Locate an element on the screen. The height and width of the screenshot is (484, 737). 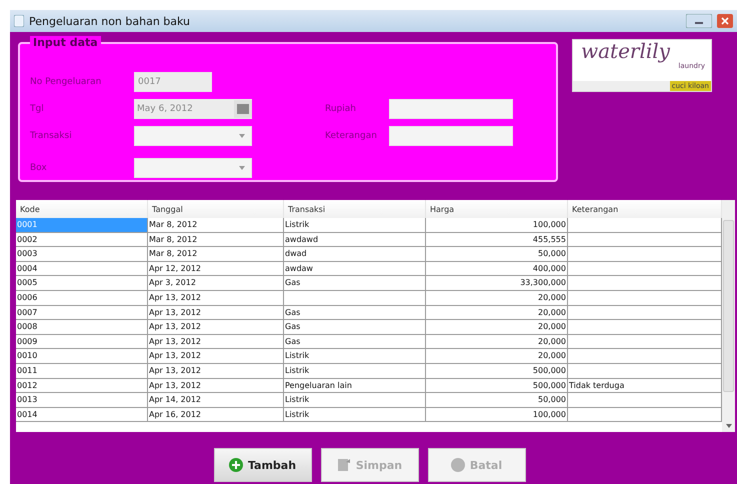
table-cell: awdawd is located at coordinates (355, 240).